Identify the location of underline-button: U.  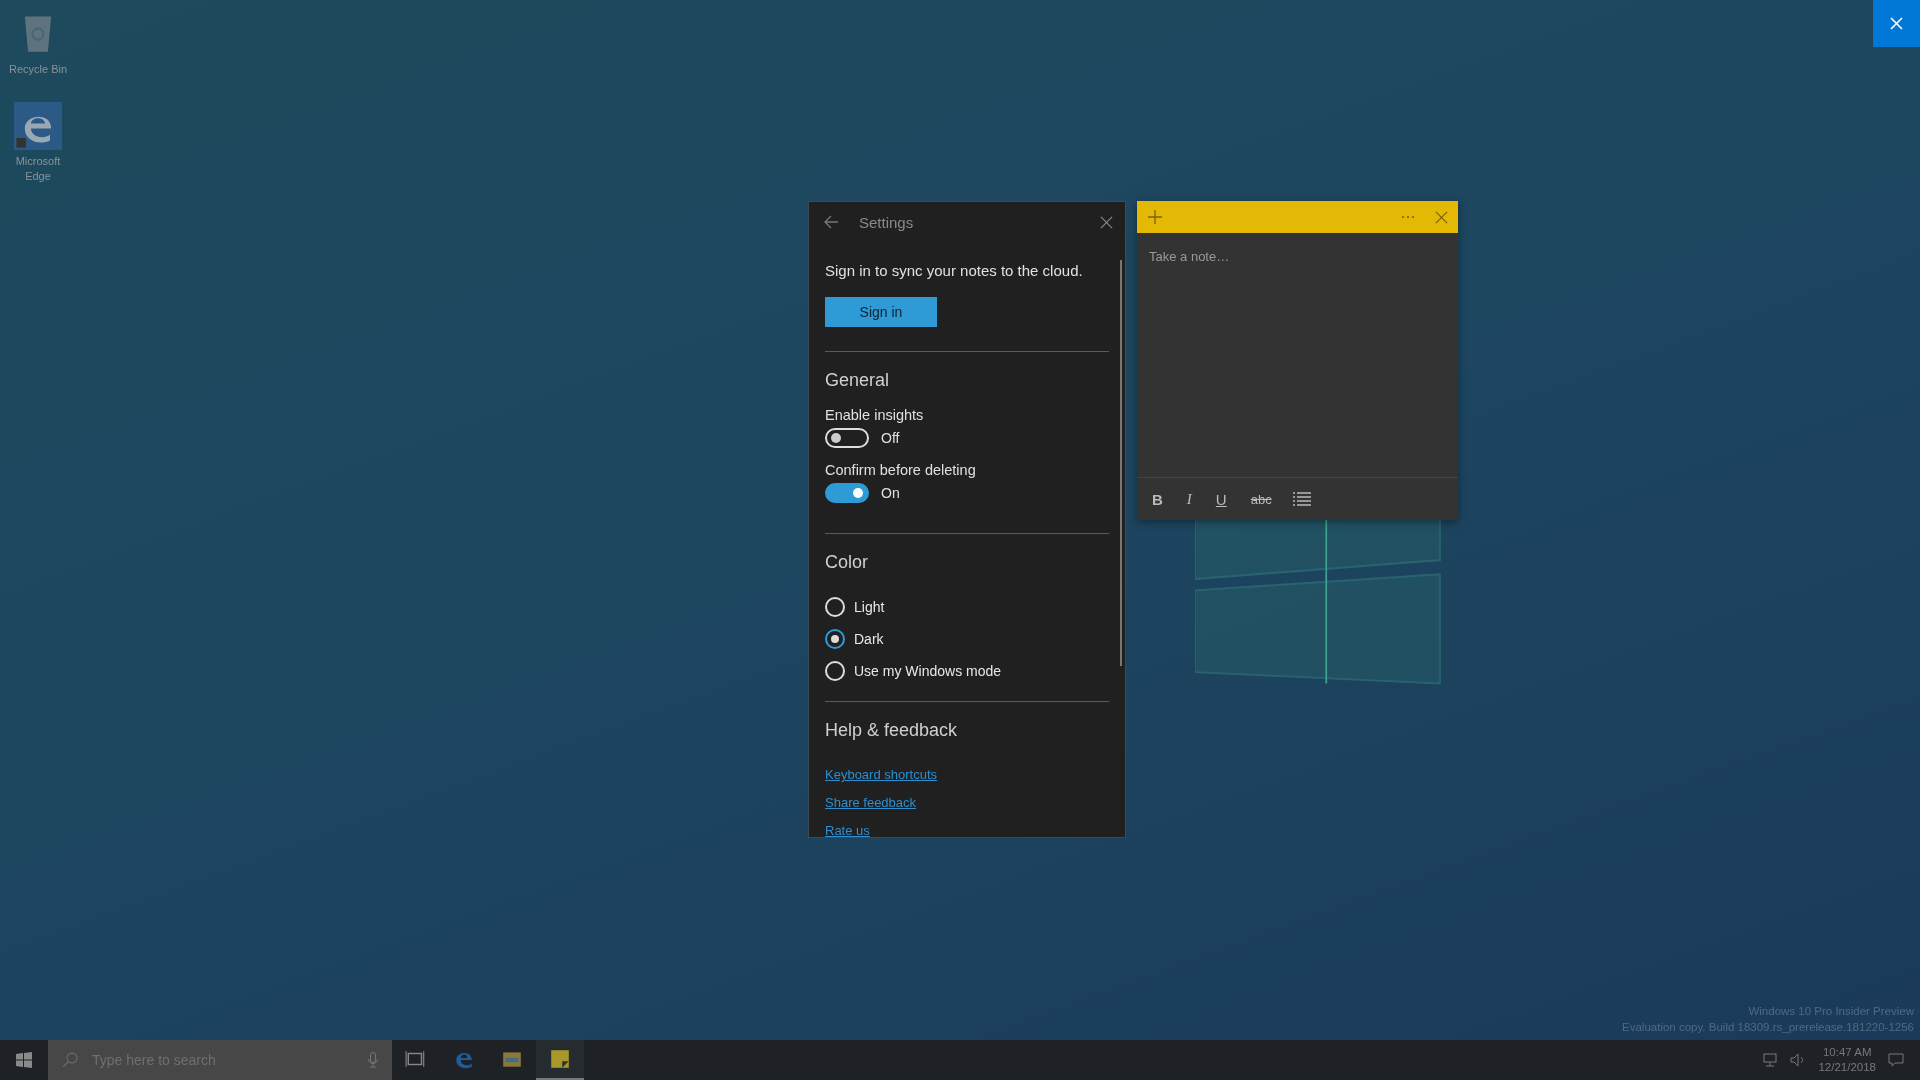
(1221, 499).